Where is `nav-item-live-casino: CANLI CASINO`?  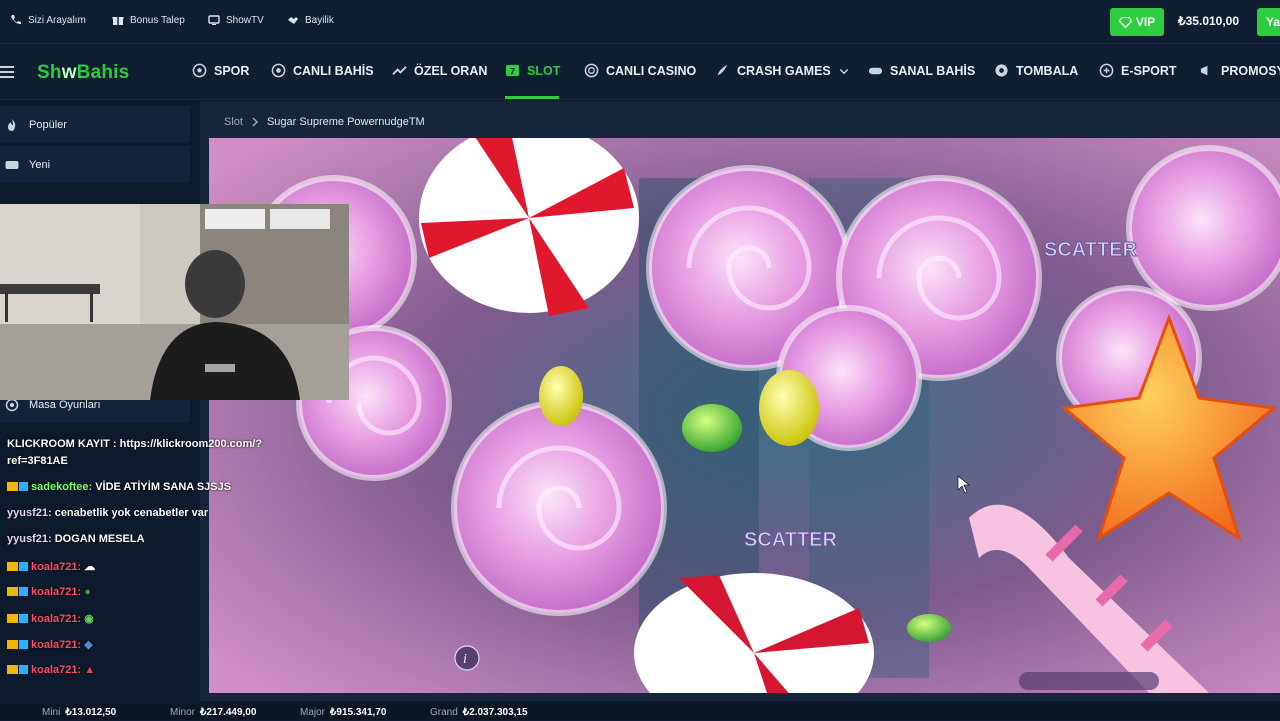
nav-item-live-casino: CANLI CASINO is located at coordinates (640, 70).